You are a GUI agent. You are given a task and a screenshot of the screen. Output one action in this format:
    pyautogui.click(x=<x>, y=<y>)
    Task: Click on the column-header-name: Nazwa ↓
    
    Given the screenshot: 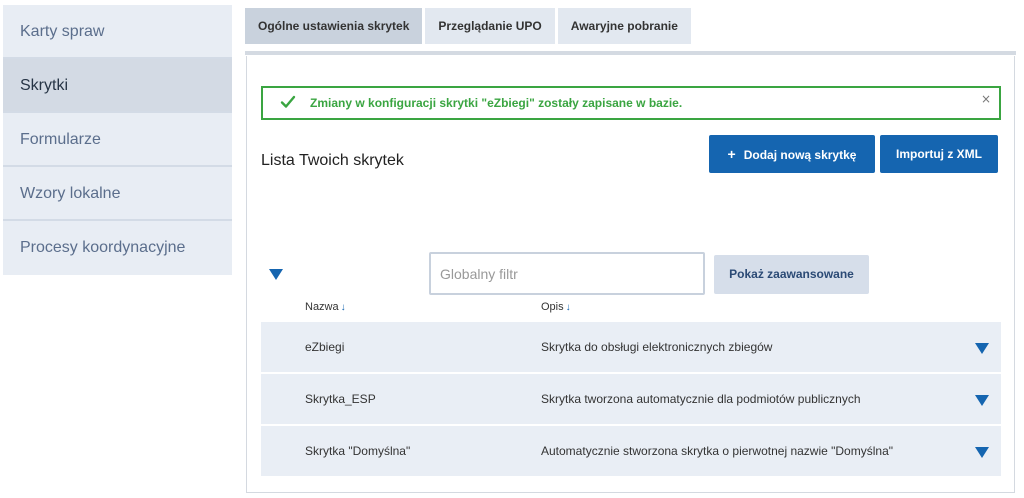 What is the action you would take?
    pyautogui.click(x=325, y=307)
    